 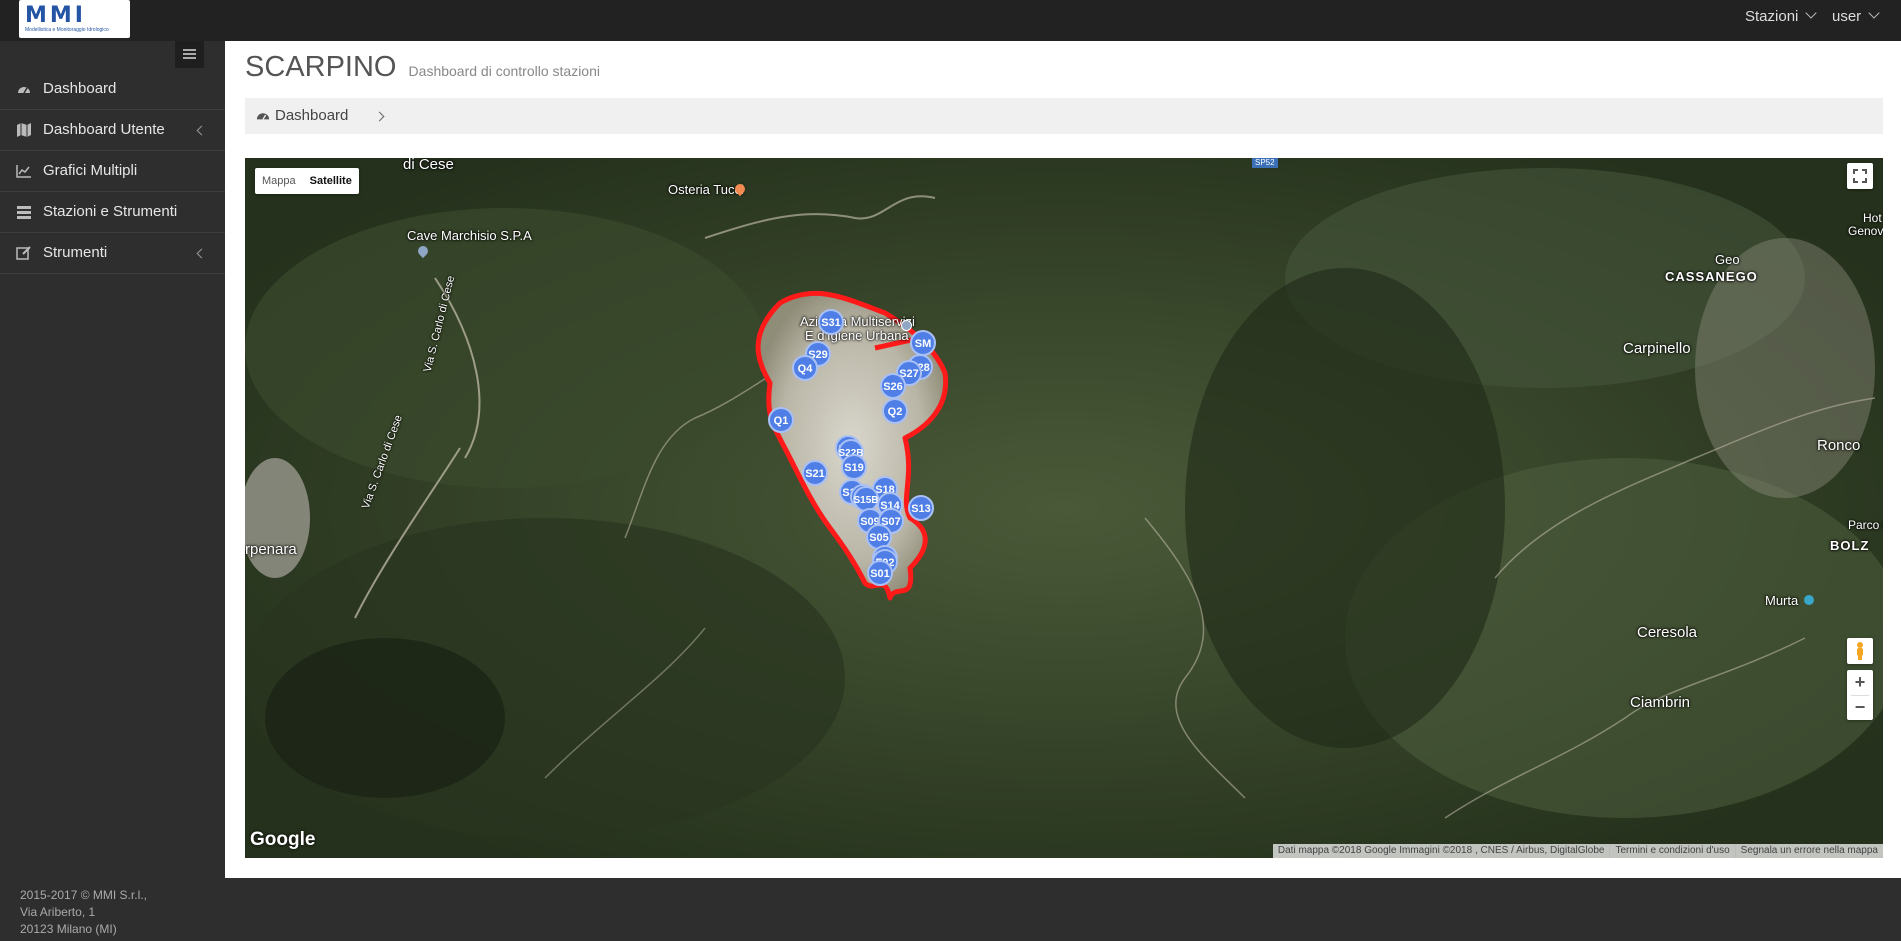 I want to click on stazioni-label: Stazioni, so click(x=1772, y=16).